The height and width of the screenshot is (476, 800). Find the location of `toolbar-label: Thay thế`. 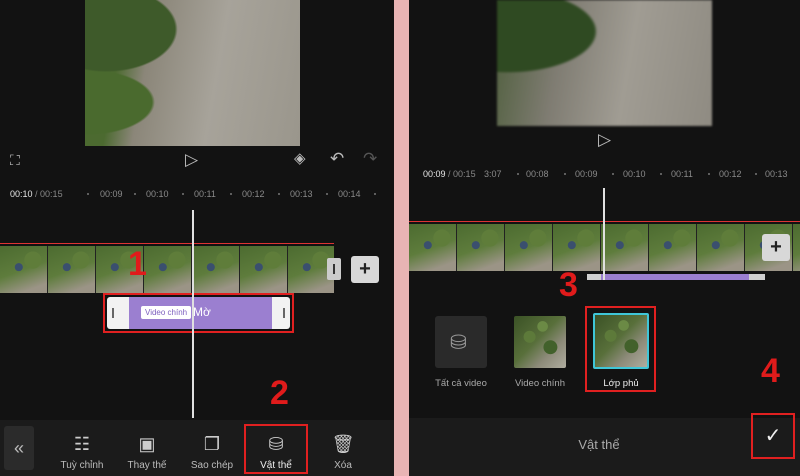

toolbar-label: Thay thế is located at coordinates (147, 465).